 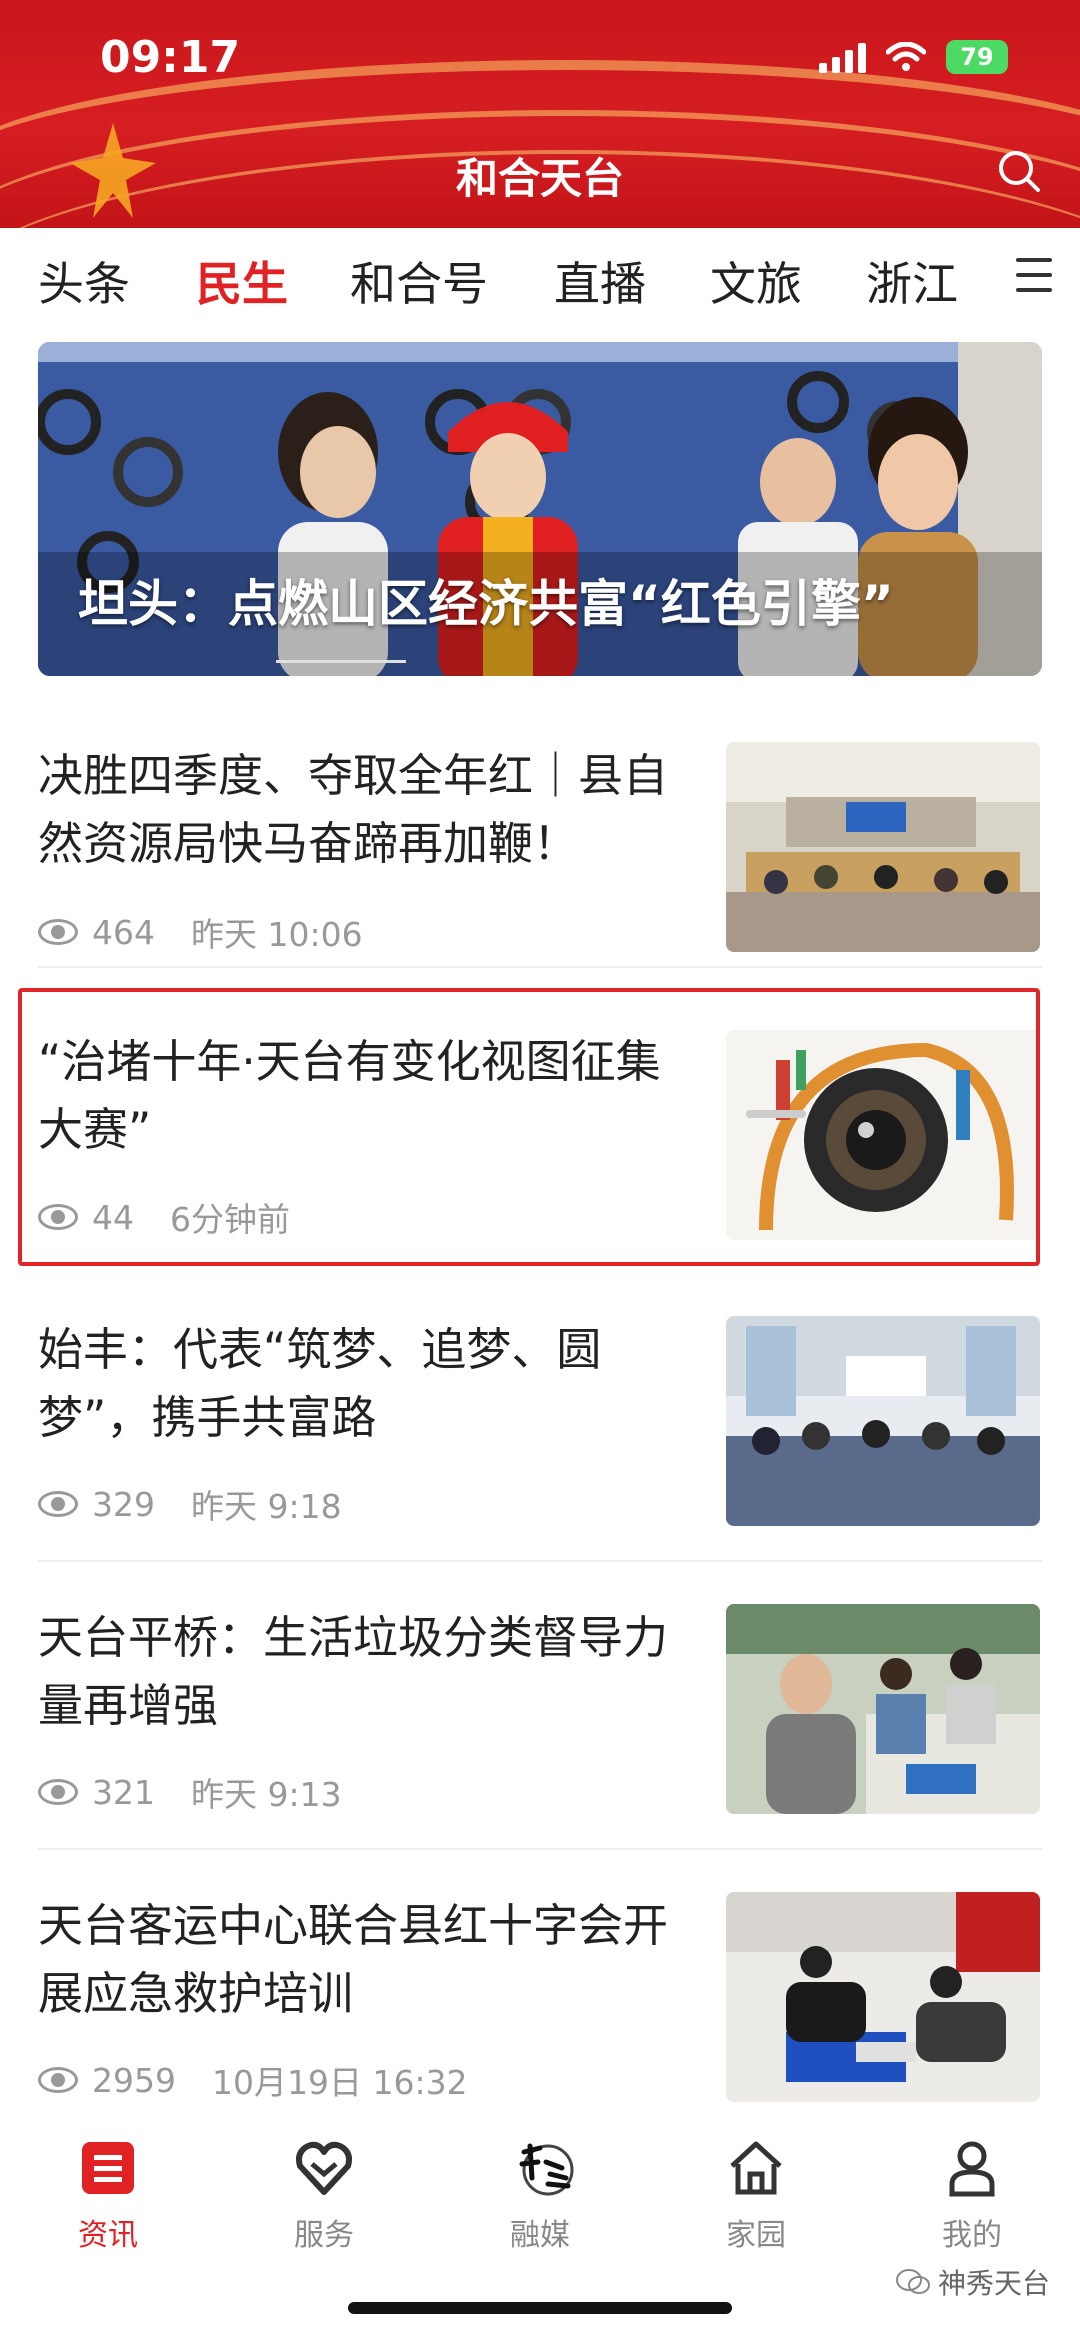 I want to click on view-count: 464, so click(x=123, y=932).